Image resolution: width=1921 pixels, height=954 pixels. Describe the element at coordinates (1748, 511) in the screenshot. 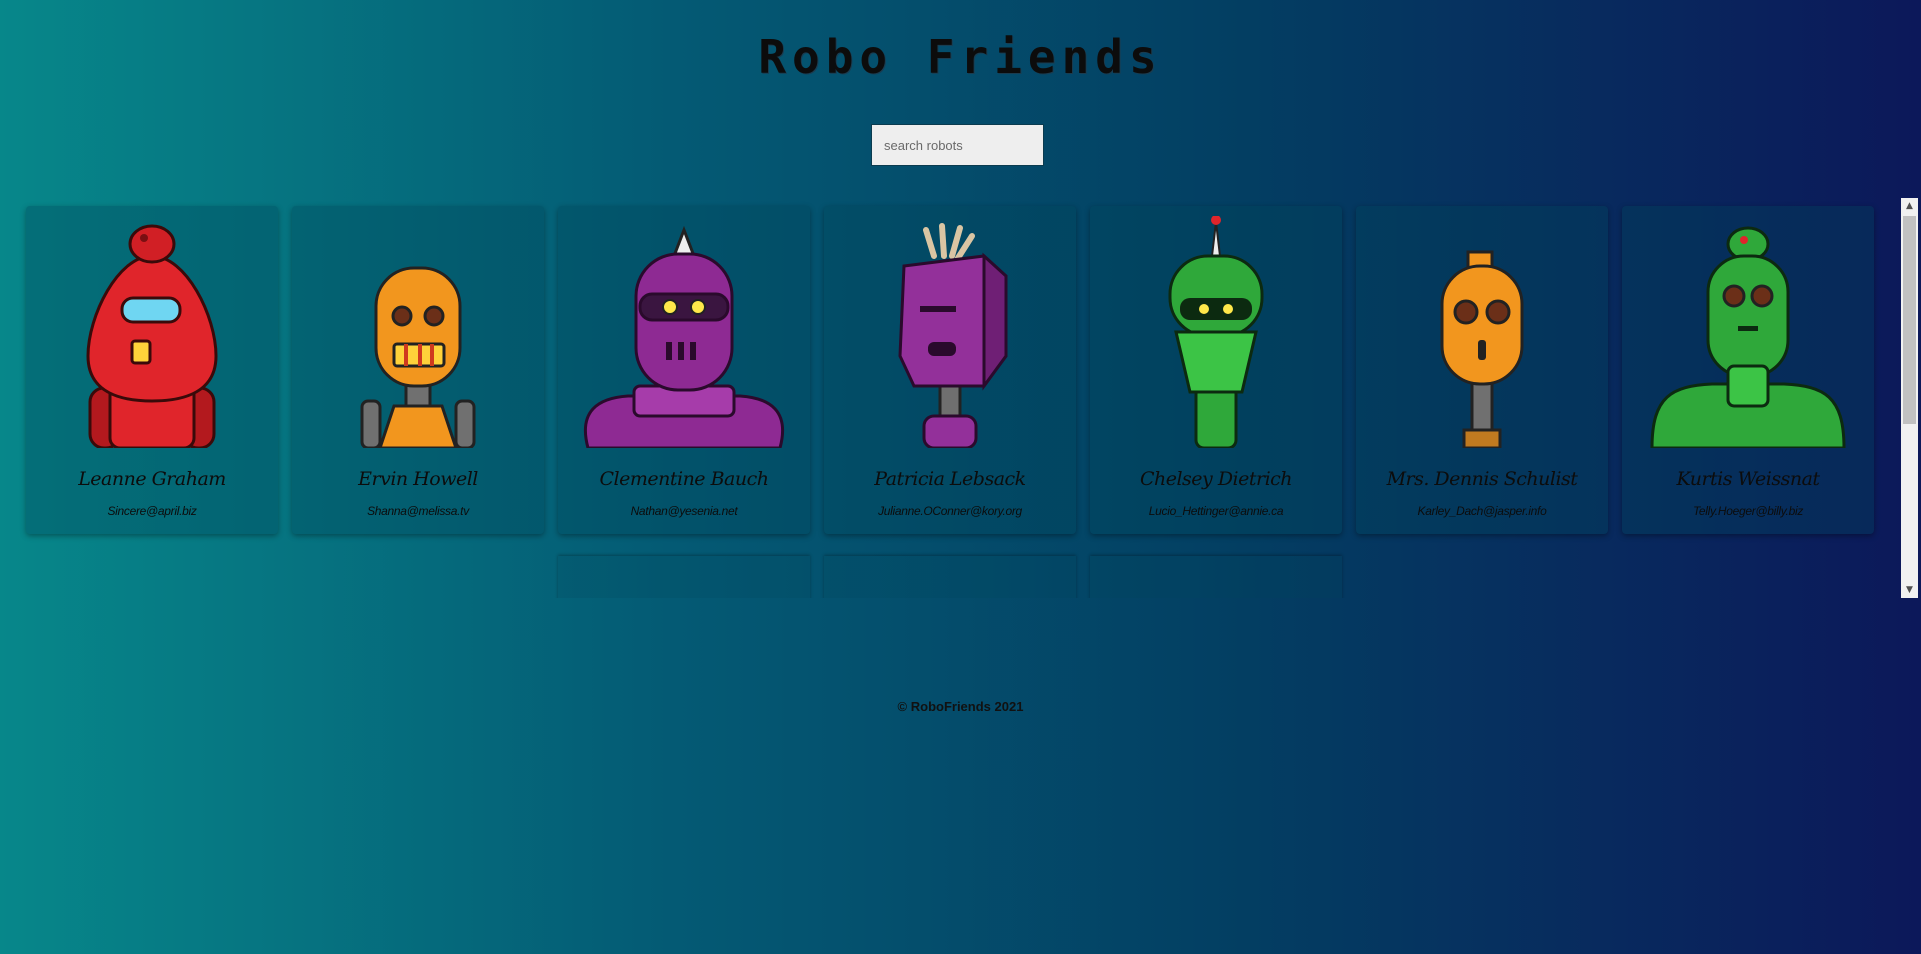

I see `robot-email: Telly.Hoeger@billy.biz` at that location.